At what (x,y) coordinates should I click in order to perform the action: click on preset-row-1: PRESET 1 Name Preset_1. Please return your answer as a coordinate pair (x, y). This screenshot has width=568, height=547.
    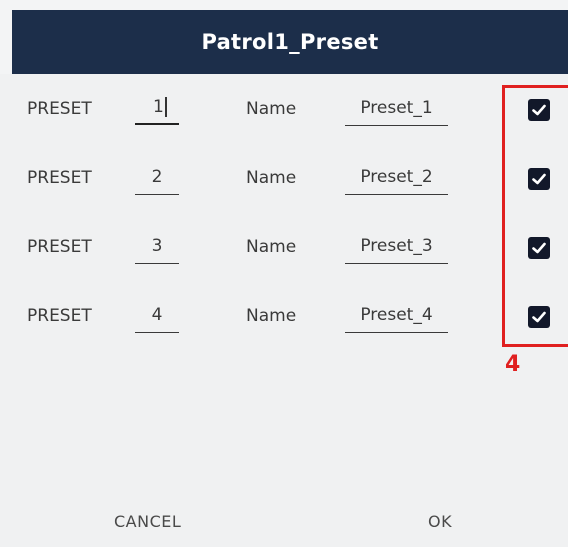
    Looking at the image, I should click on (284, 108).